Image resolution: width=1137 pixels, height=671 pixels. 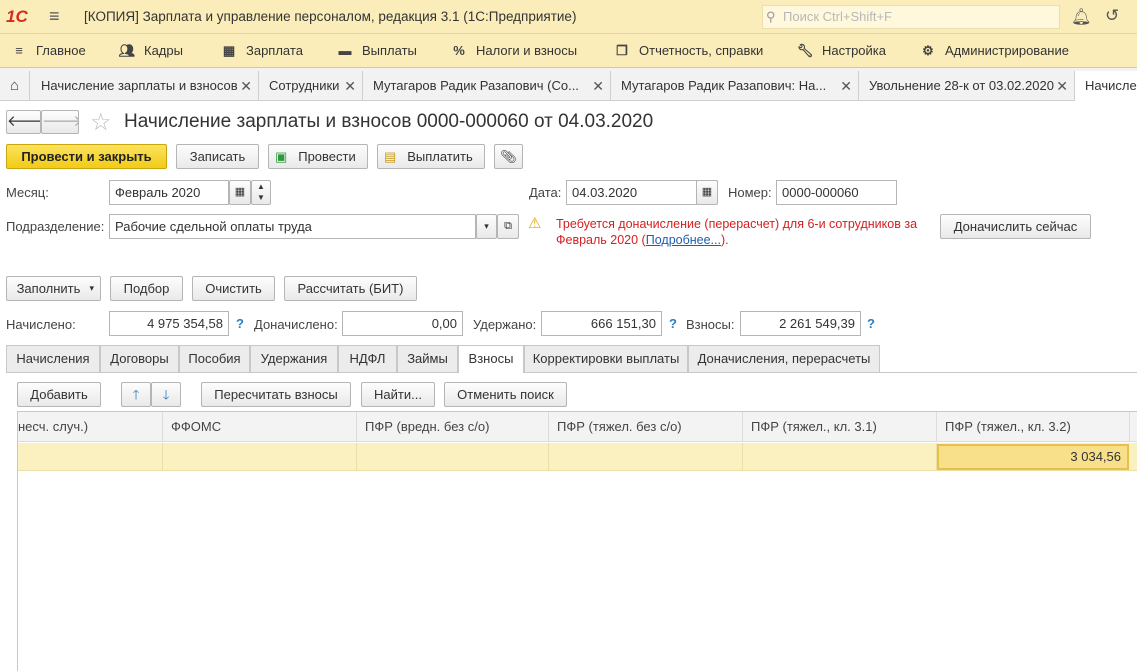 What do you see at coordinates (261, 51) in the screenshot?
I see `menu-item-salary: ▦ Зарплата` at bounding box center [261, 51].